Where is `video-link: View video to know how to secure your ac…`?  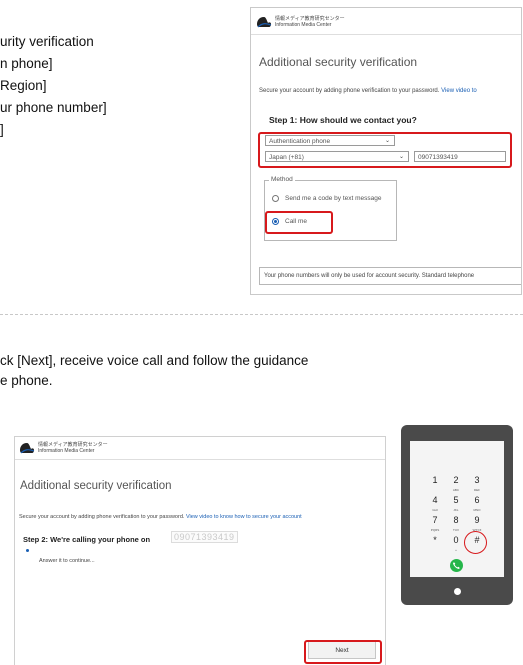 video-link: View video to know how to secure your ac… is located at coordinates (244, 517).